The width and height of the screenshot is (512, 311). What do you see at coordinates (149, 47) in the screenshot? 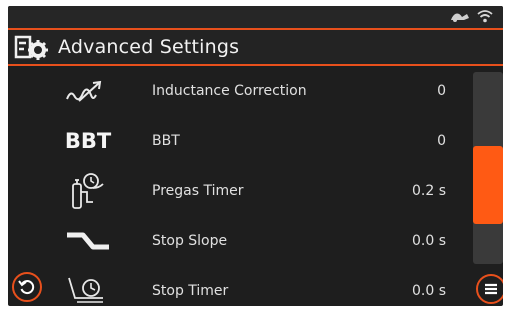
I see `page-title: Advanced Settings` at bounding box center [149, 47].